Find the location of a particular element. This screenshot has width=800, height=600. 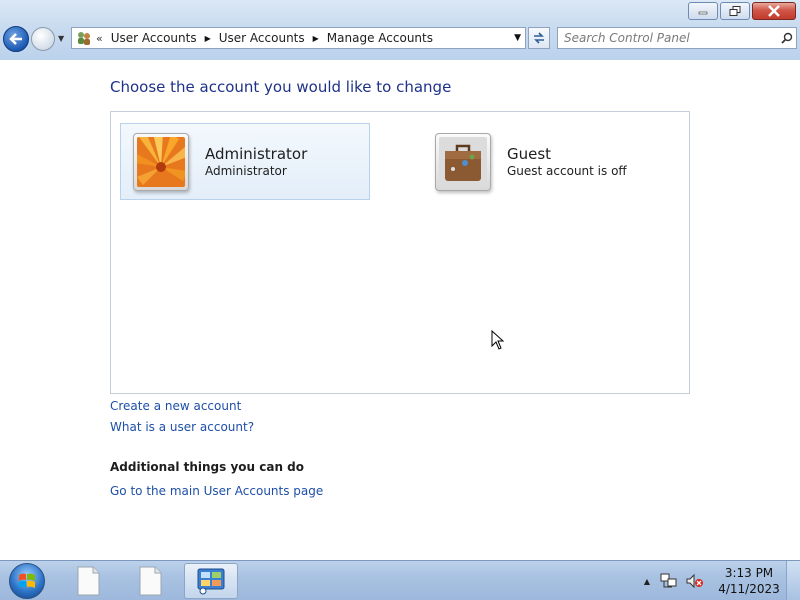

account-type: Administrator is located at coordinates (246, 170).